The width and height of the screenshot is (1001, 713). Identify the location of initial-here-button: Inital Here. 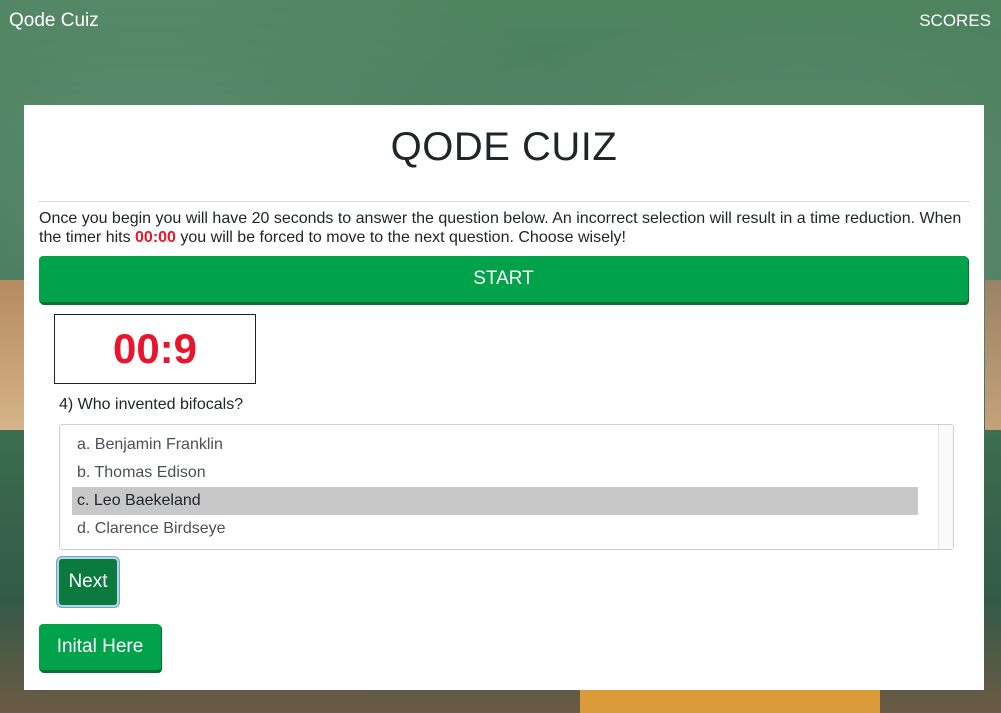
(100, 648).